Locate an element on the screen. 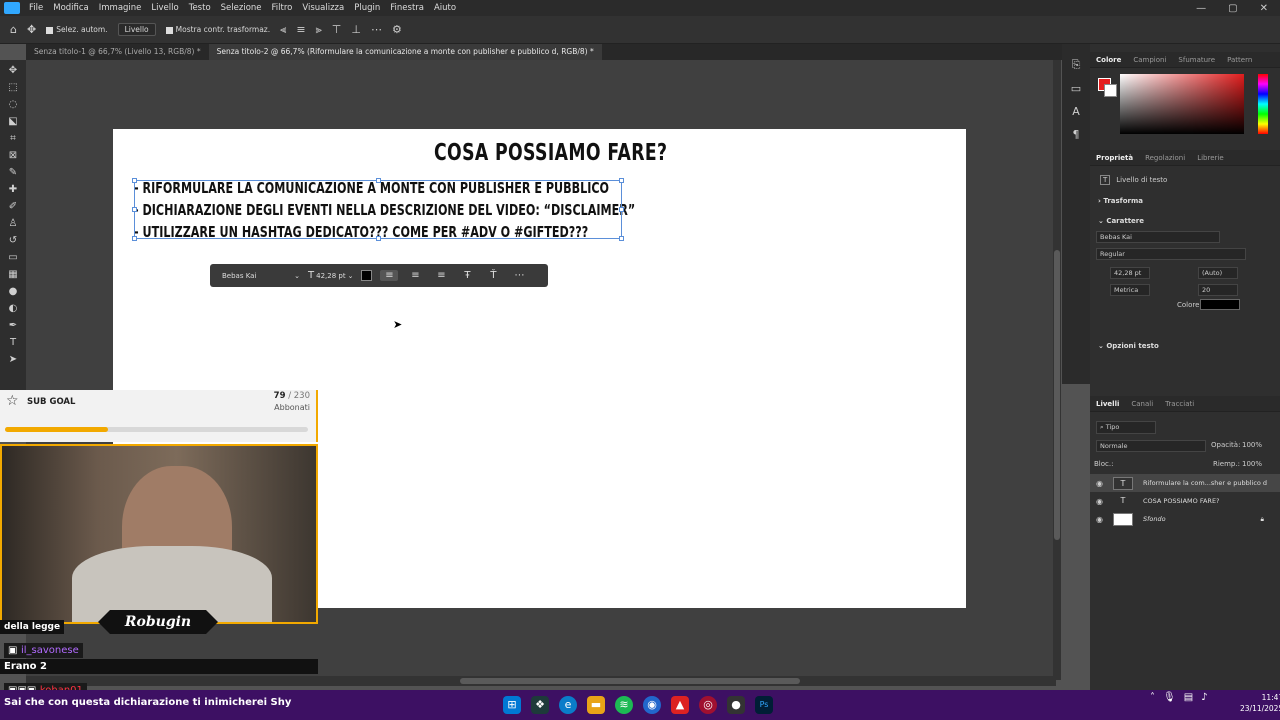  opacity-value: 100% is located at coordinates (1252, 445).